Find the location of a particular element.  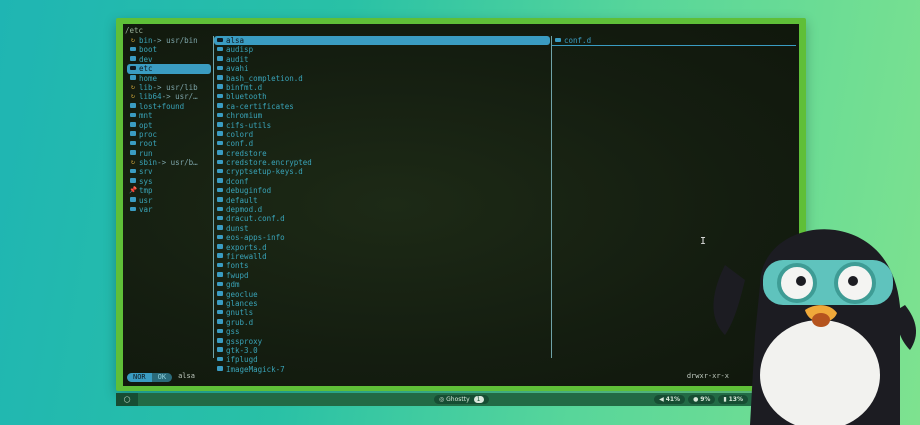

parent-entry: root is located at coordinates (169, 143).